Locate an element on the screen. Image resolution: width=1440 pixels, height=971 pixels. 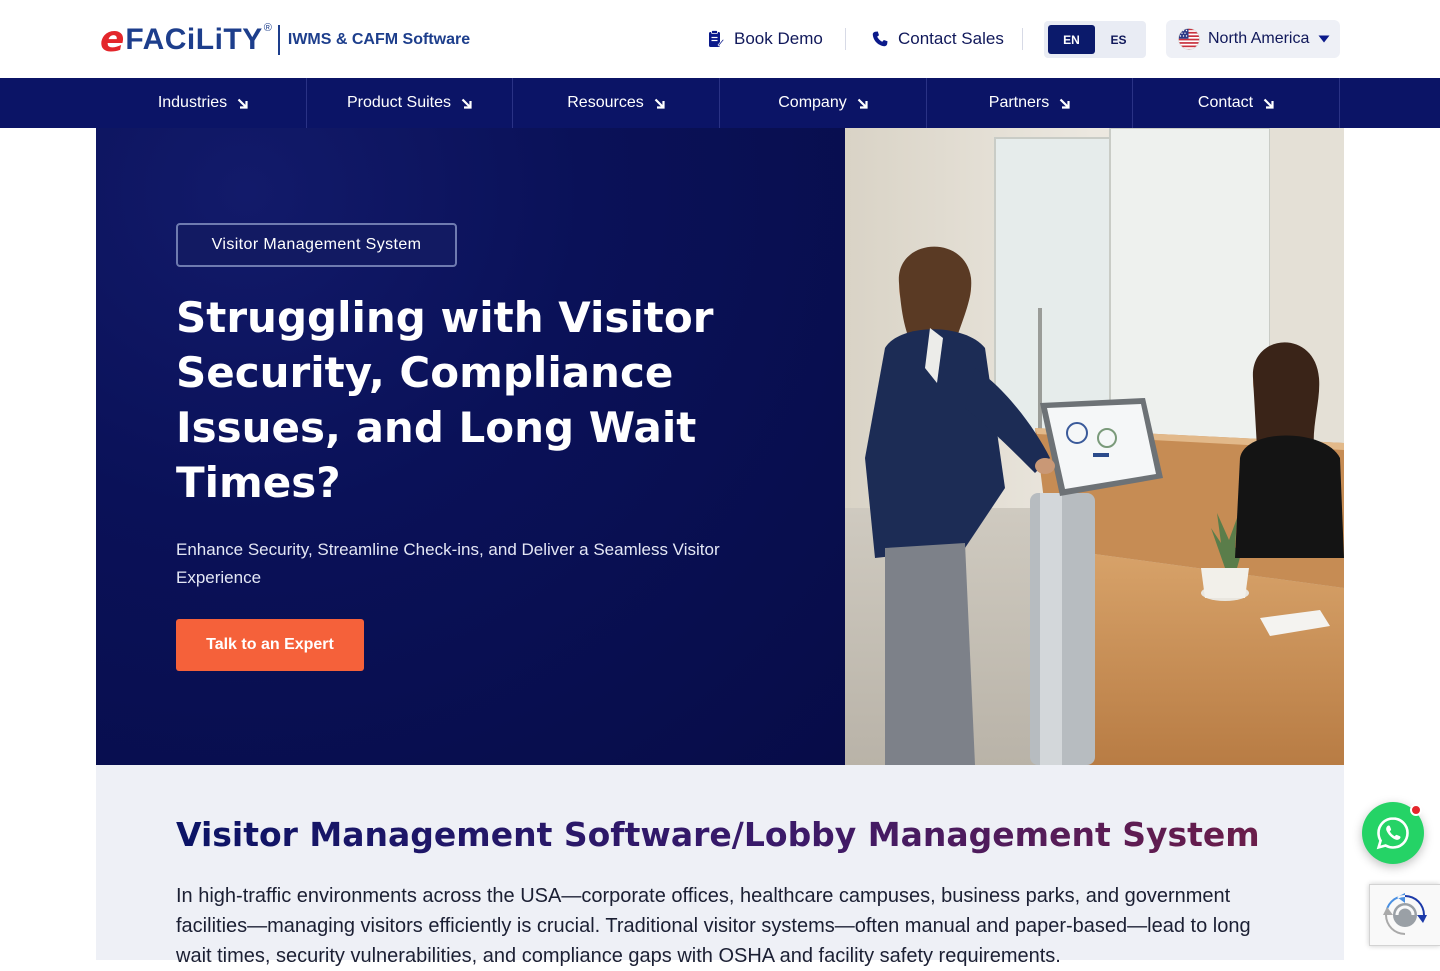
recaptcha-icon is located at coordinates (1405, 914).